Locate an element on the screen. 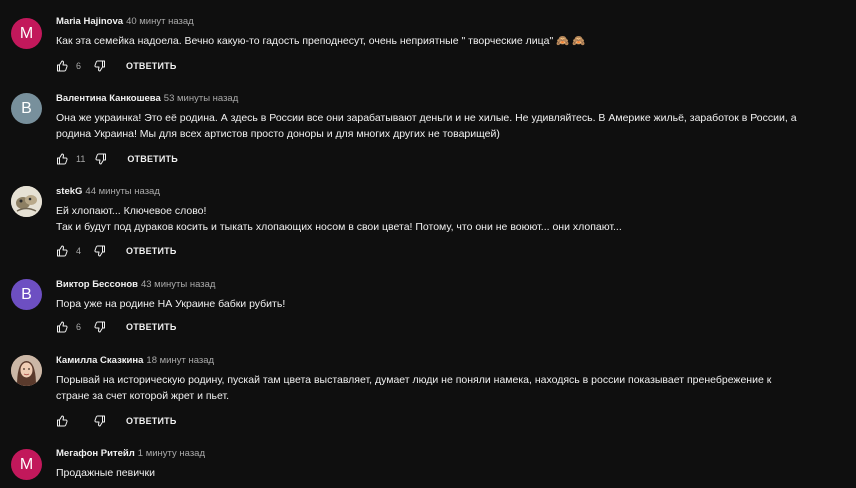 The image size is (856, 488). comment-line: Ей хлопают... Ключевое слово! is located at coordinates (131, 211).